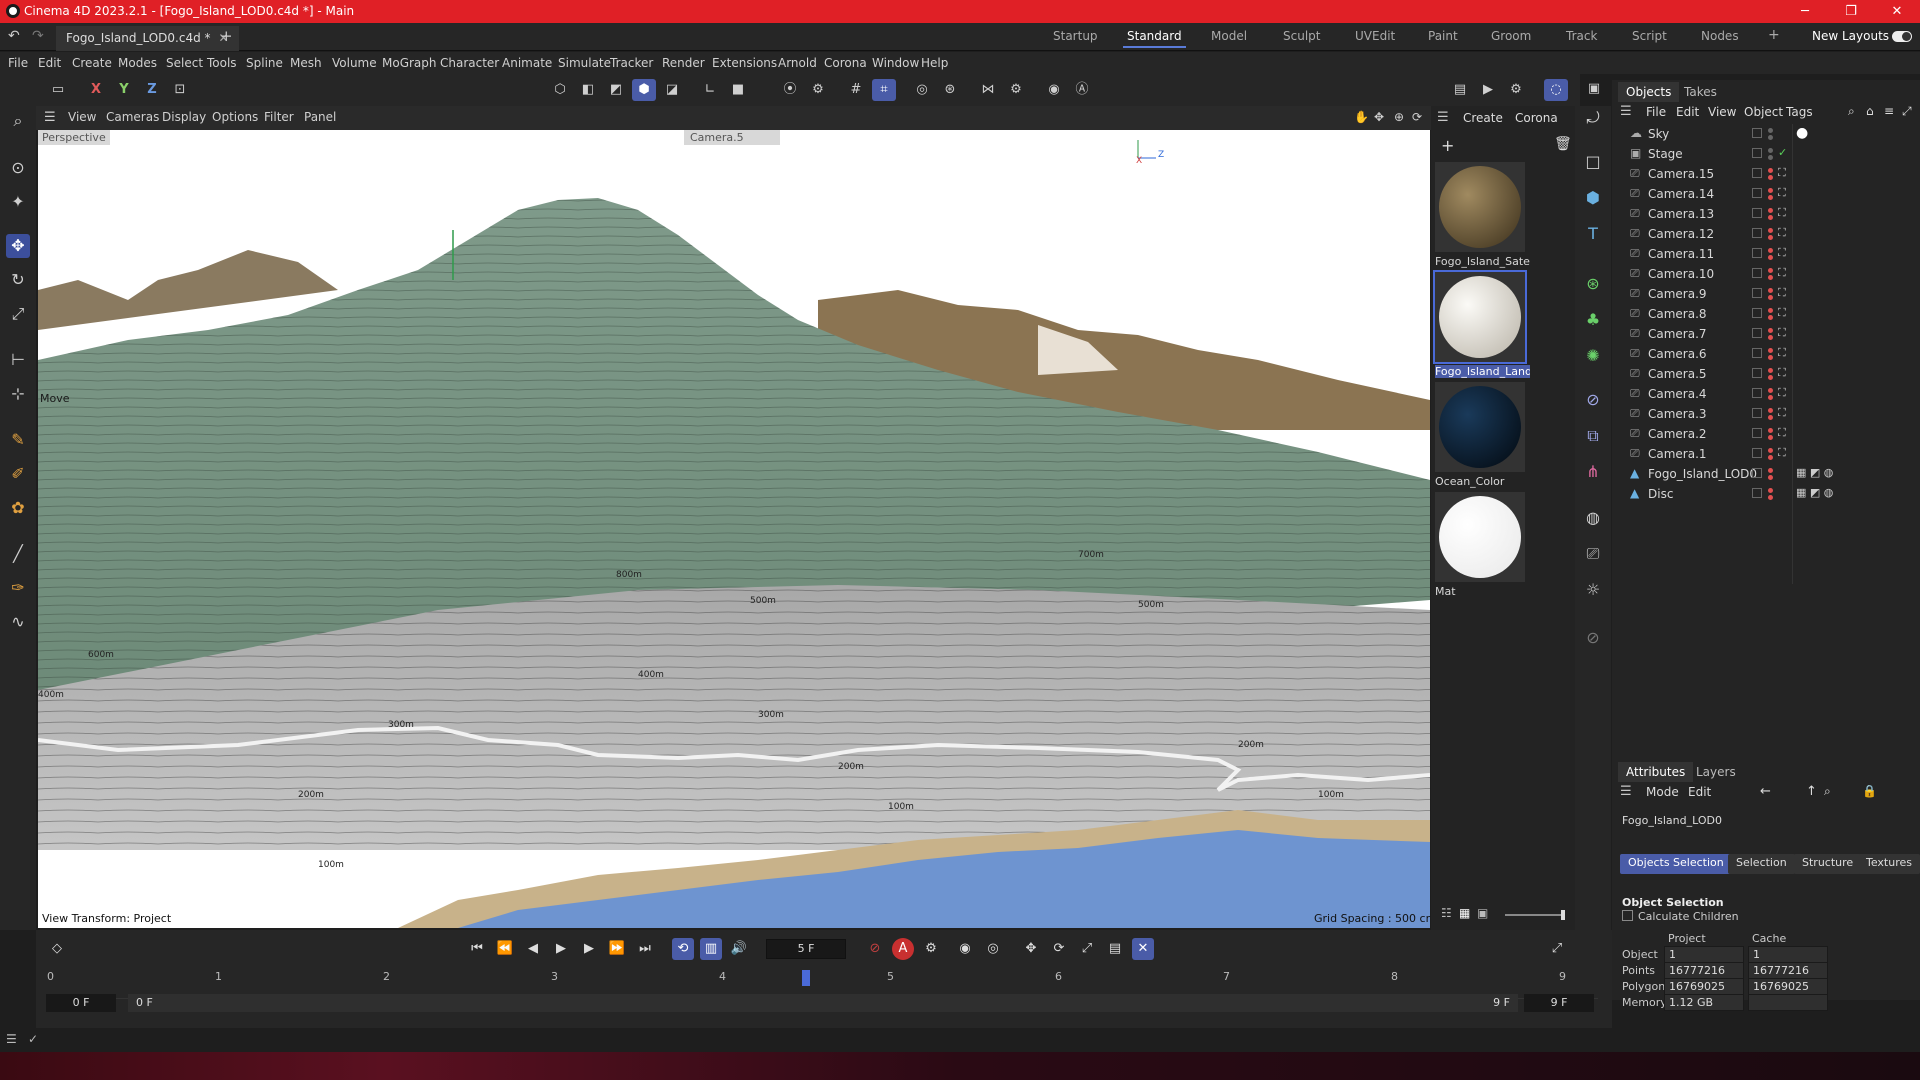 Image resolution: width=1920 pixels, height=1080 pixels. Describe the element at coordinates (18, 360) in the screenshot. I see `axis-move-icon: ⊢` at that location.